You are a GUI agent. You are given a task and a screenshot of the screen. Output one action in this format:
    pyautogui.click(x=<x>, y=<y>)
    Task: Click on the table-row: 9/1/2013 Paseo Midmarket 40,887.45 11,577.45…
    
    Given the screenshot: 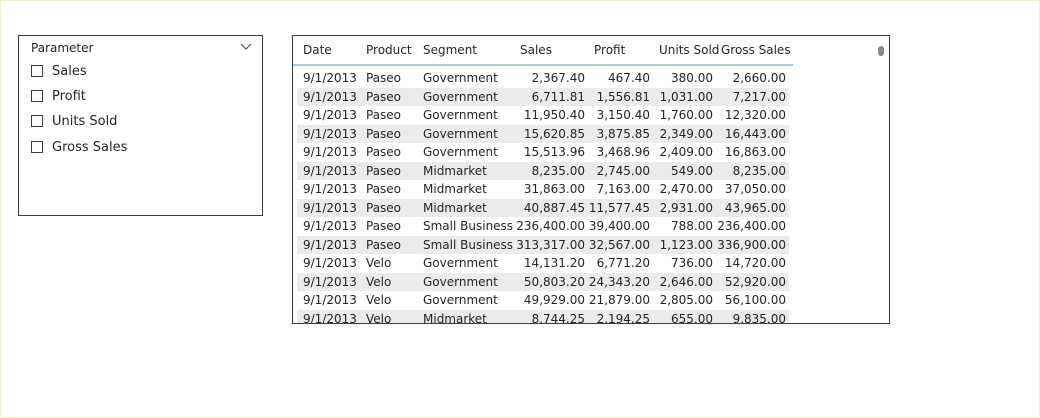 What is the action you would take?
    pyautogui.click(x=543, y=207)
    